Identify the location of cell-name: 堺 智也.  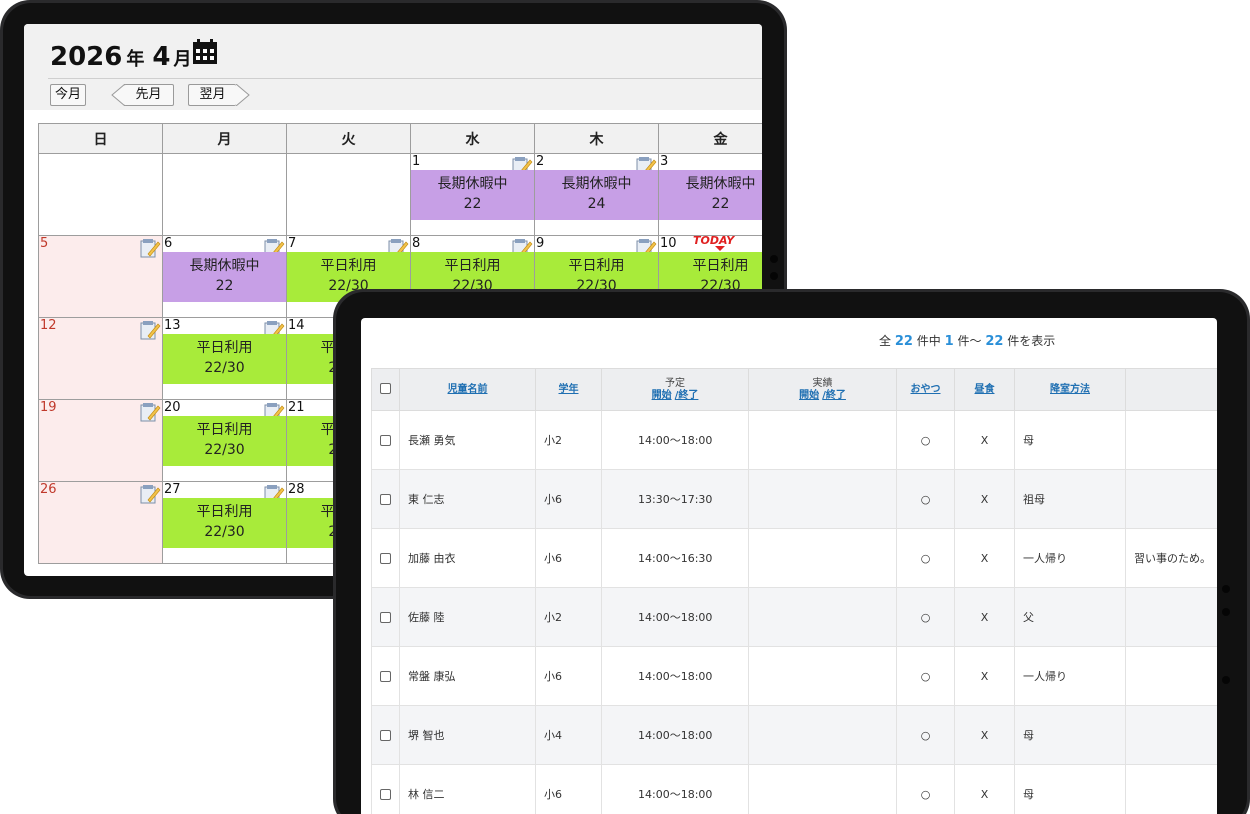
(467, 735).